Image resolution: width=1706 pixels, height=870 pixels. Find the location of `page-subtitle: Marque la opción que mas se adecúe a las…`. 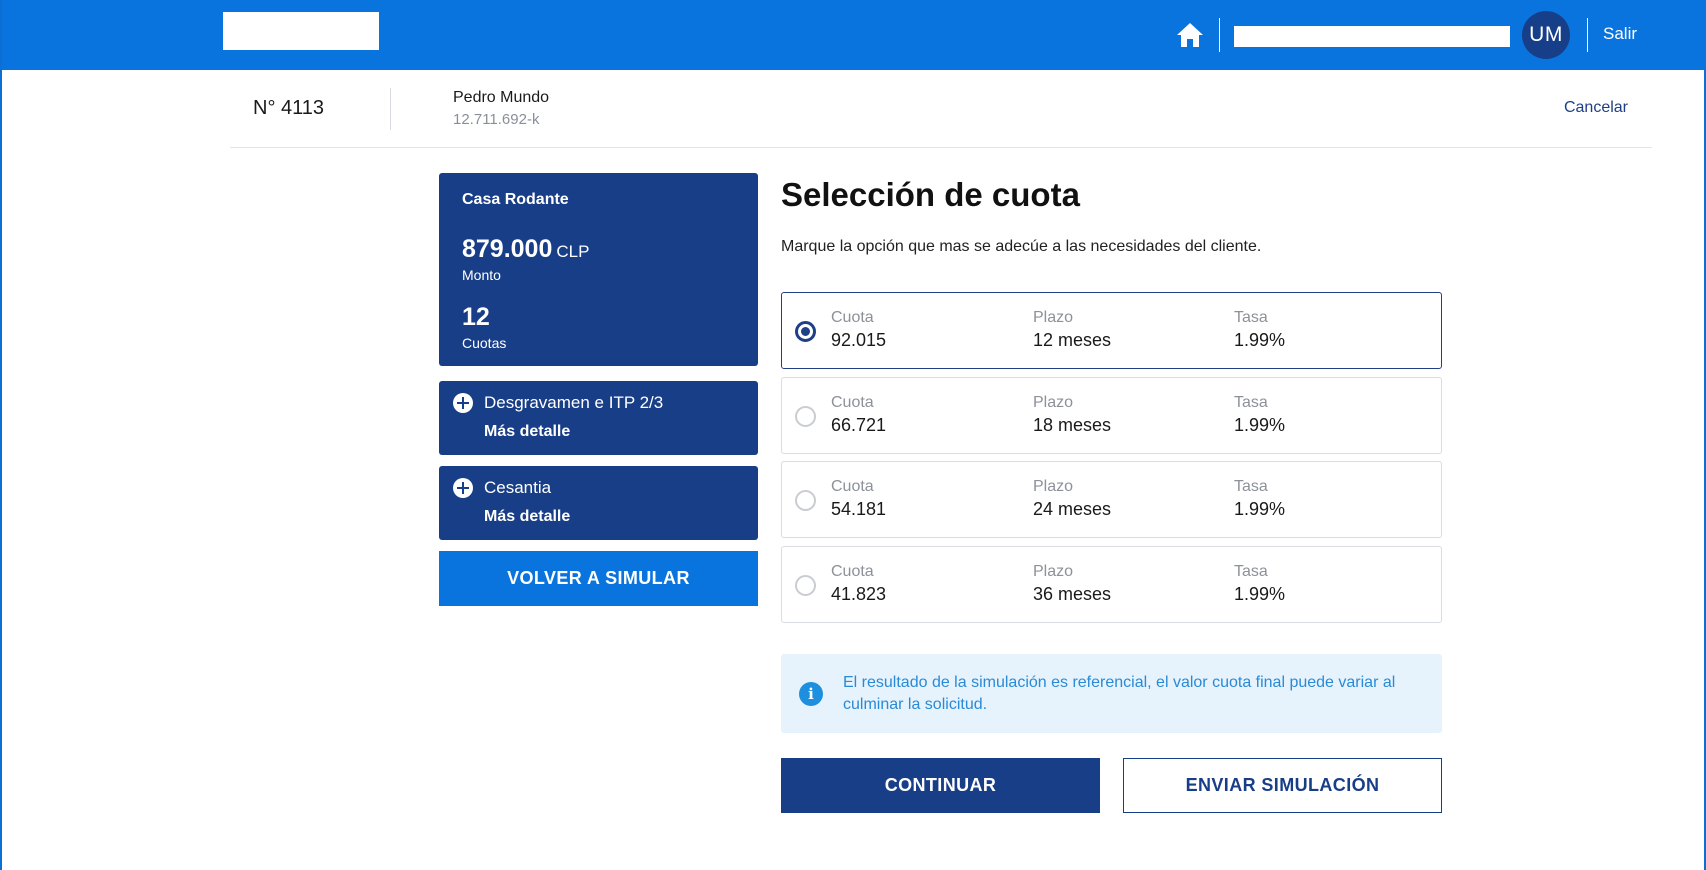

page-subtitle: Marque la opción que mas se adecúe a las… is located at coordinates (1021, 246).